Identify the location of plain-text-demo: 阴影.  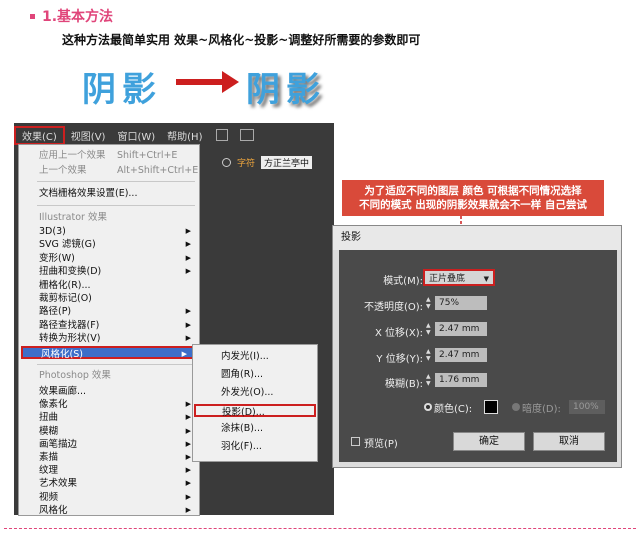
(122, 90).